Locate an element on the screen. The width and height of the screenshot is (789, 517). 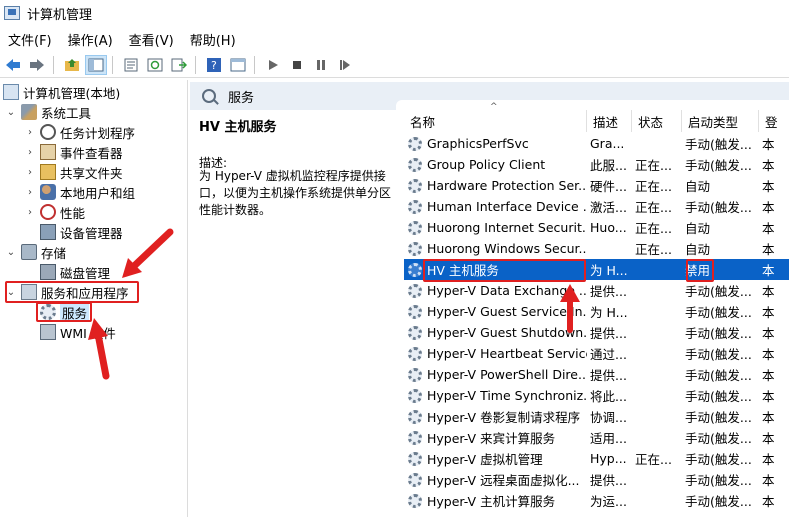
service-name: GraphicsPerfSvc is located at coordinates (478, 143).